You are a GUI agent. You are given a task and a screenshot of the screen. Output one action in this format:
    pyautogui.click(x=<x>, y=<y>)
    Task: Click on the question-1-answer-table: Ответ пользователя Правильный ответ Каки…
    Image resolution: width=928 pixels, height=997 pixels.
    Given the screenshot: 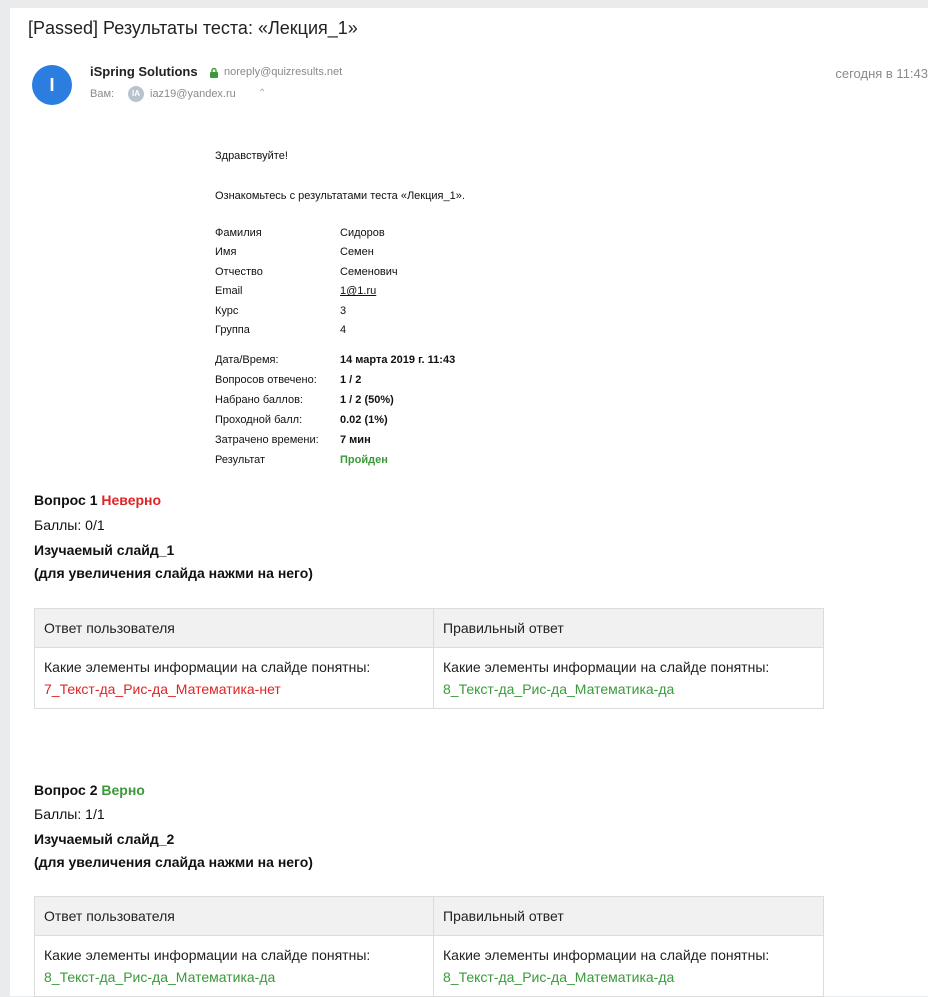 What is the action you would take?
    pyautogui.click(x=429, y=658)
    